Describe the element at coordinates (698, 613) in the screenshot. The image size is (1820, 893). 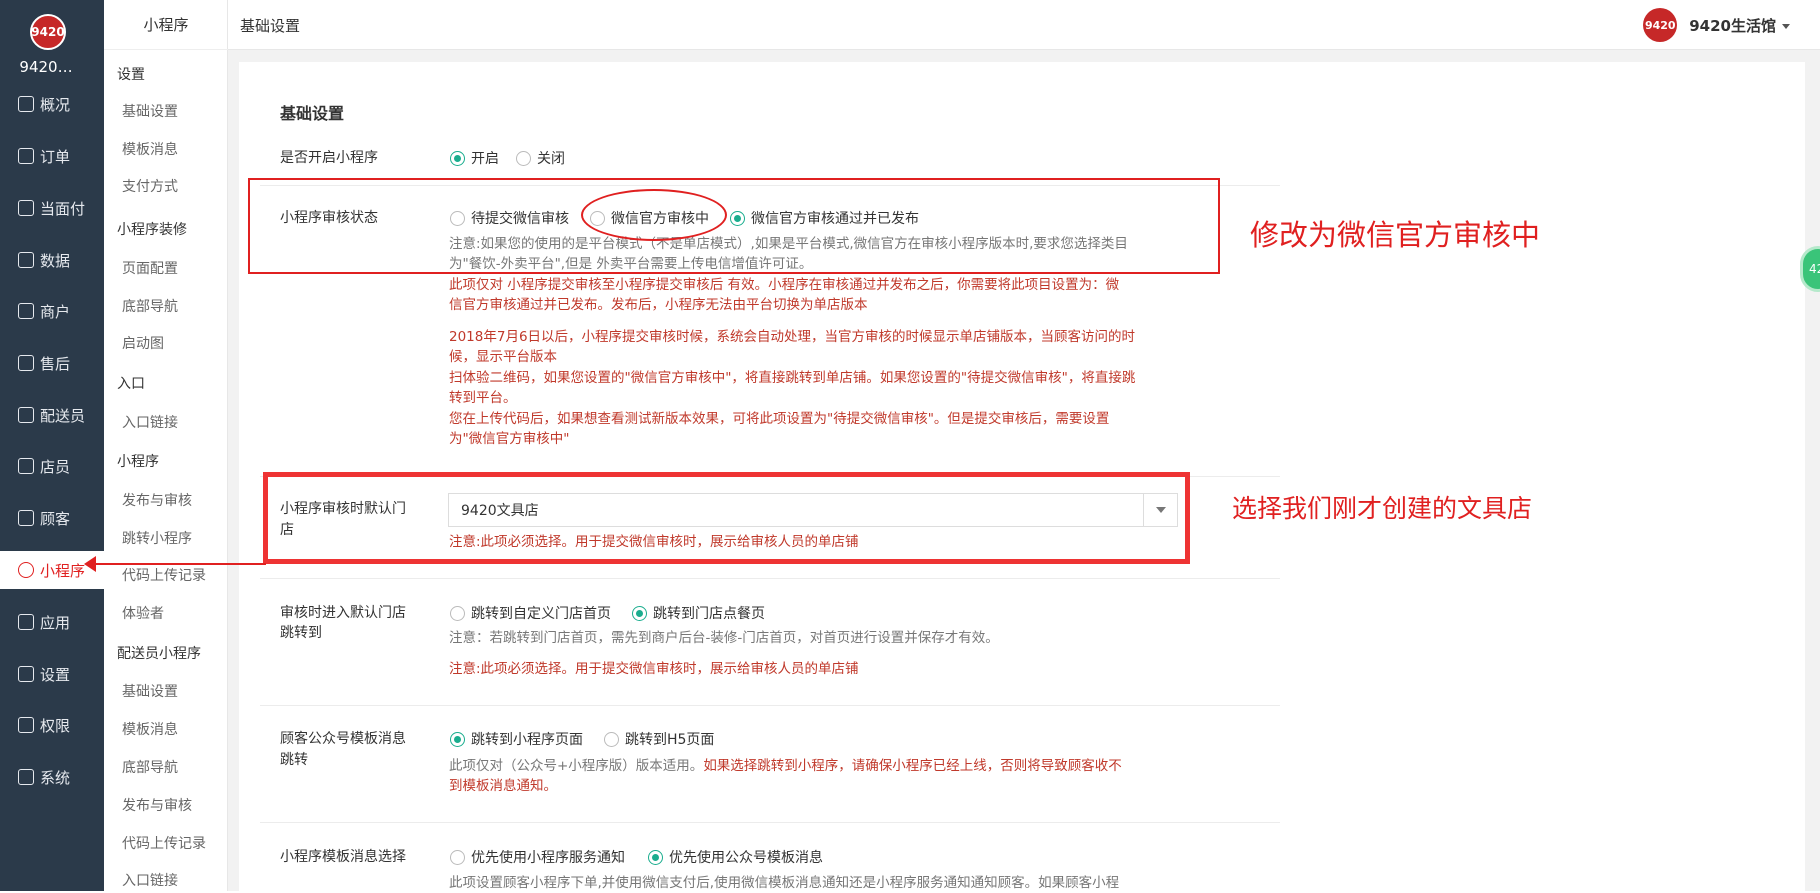
I see `radio-jump-order: 跳转到门店点餐页` at that location.